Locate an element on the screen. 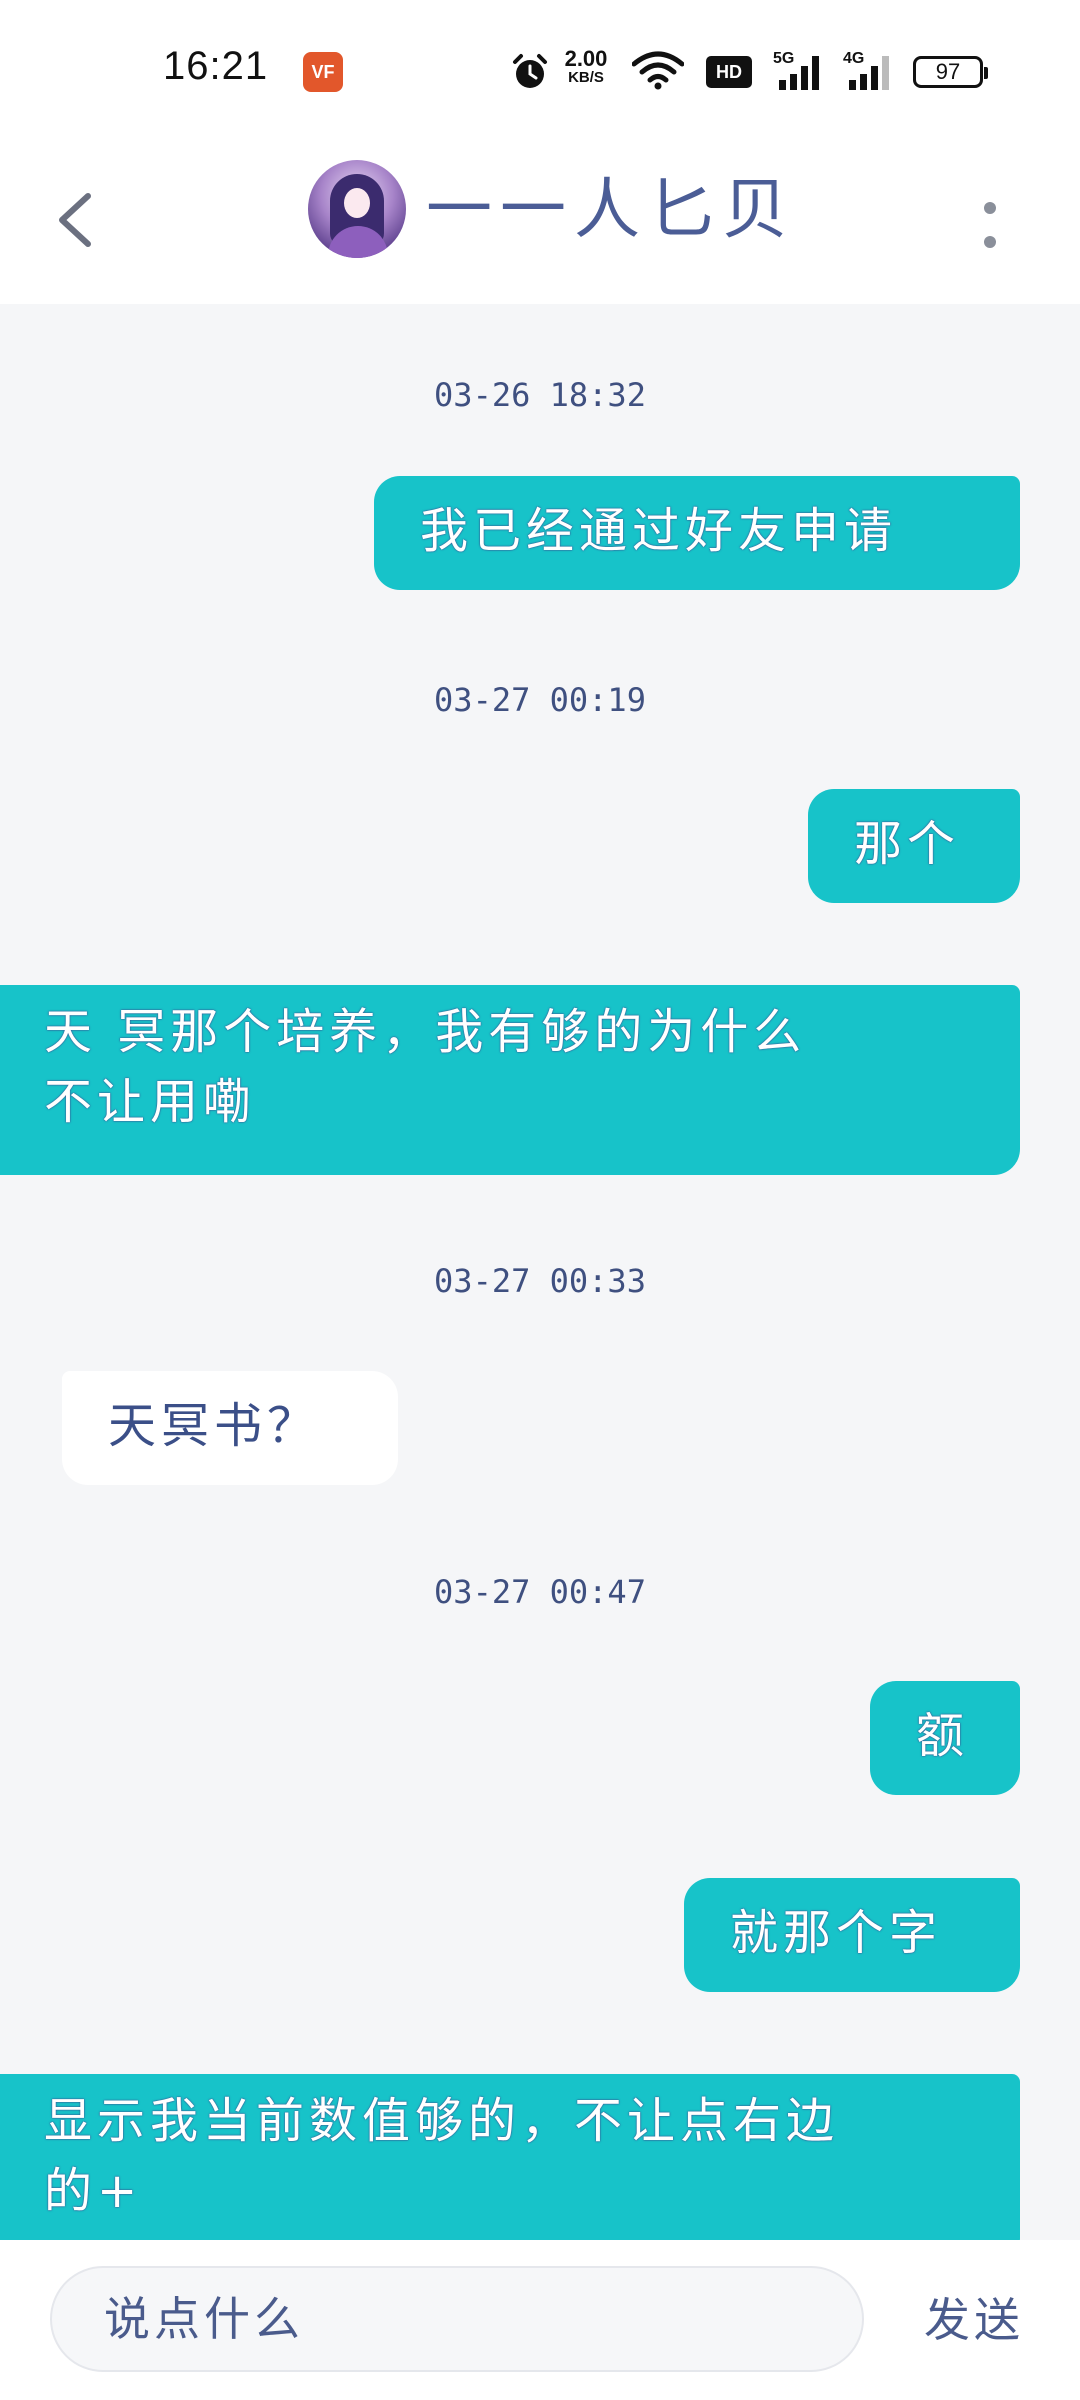 The width and height of the screenshot is (1080, 2400). network-speed-value: 2.00 is located at coordinates (586, 58).